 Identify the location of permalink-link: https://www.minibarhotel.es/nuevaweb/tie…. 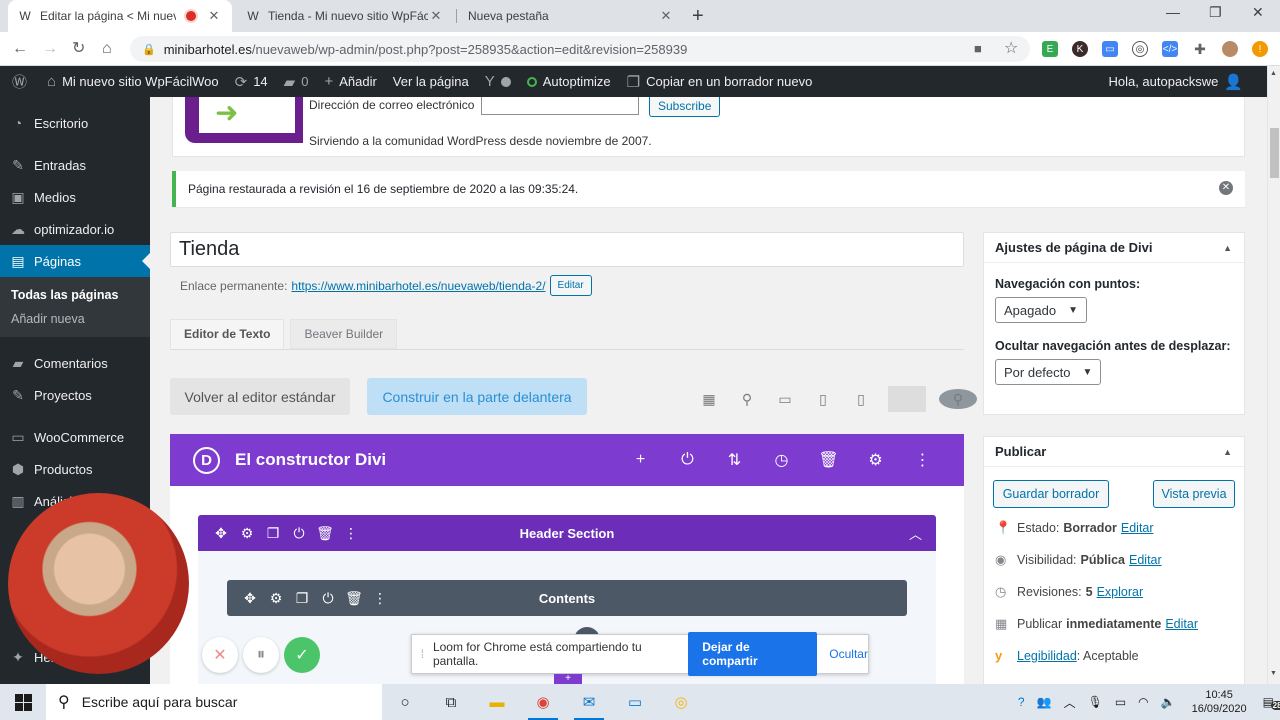
(418, 286).